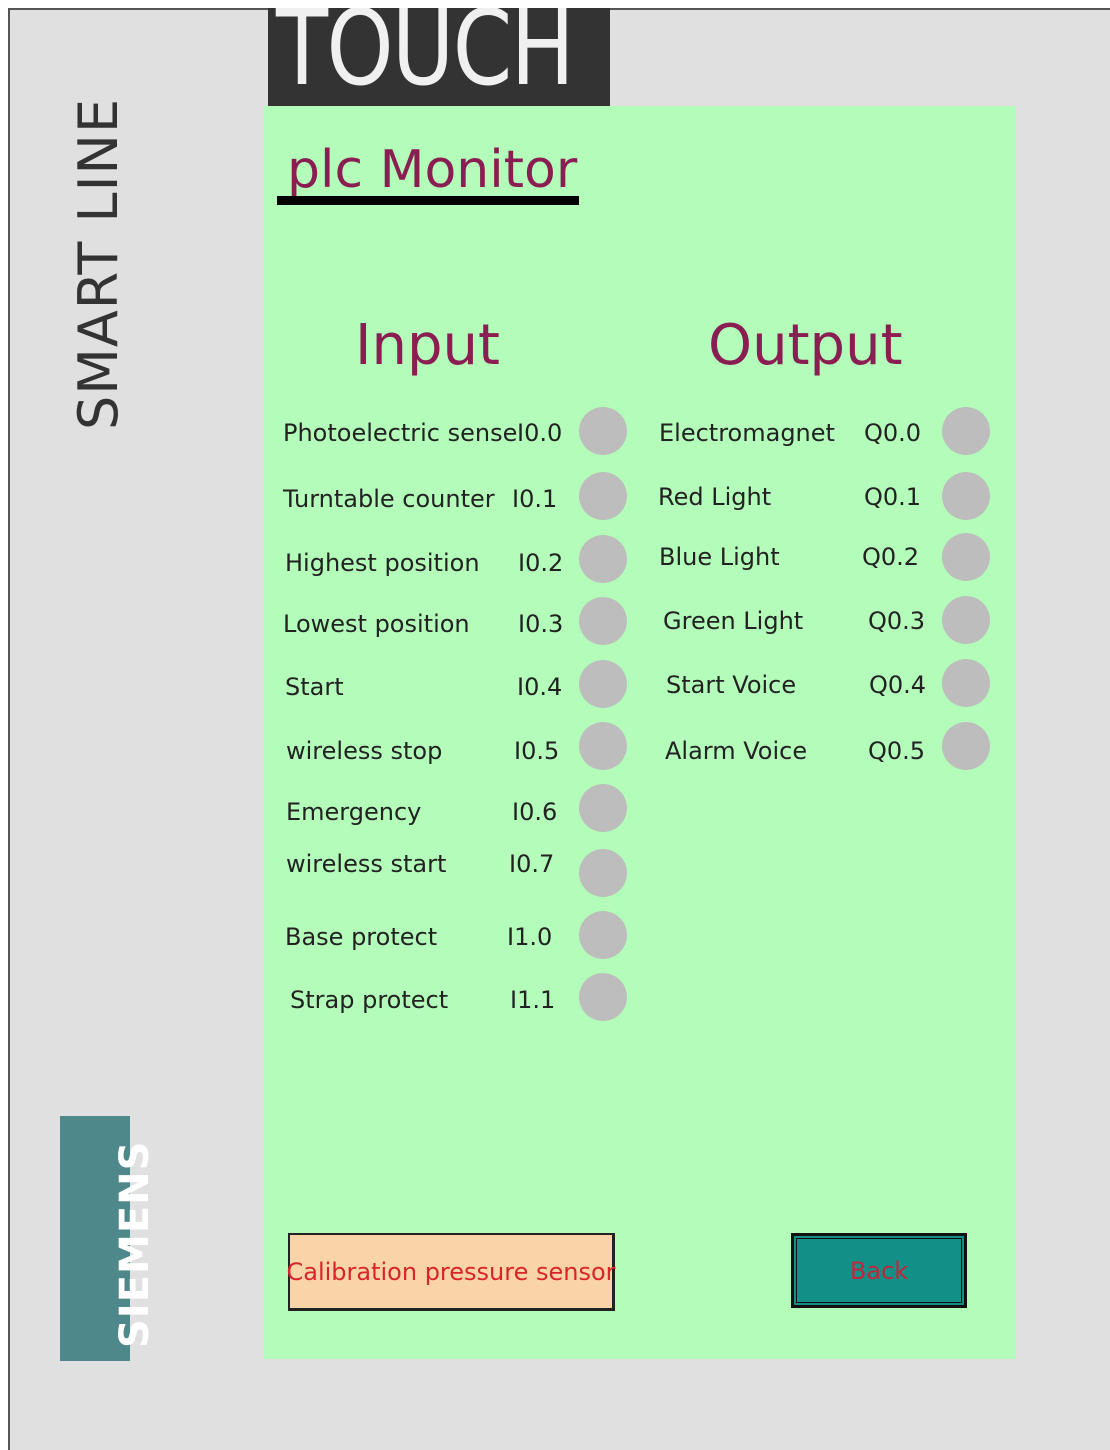  What do you see at coordinates (719, 557) in the screenshot?
I see `output-label: Blue Light` at bounding box center [719, 557].